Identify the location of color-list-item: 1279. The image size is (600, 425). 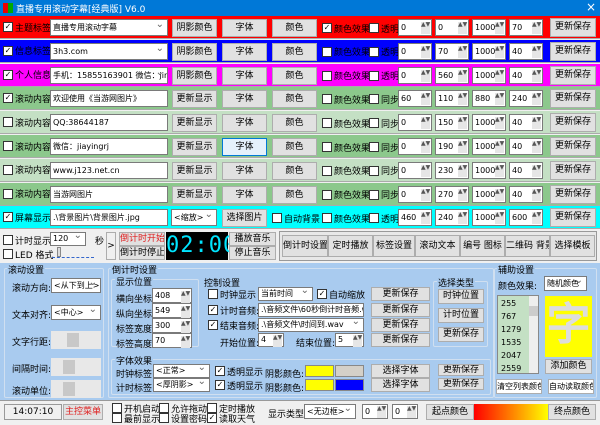
(511, 329).